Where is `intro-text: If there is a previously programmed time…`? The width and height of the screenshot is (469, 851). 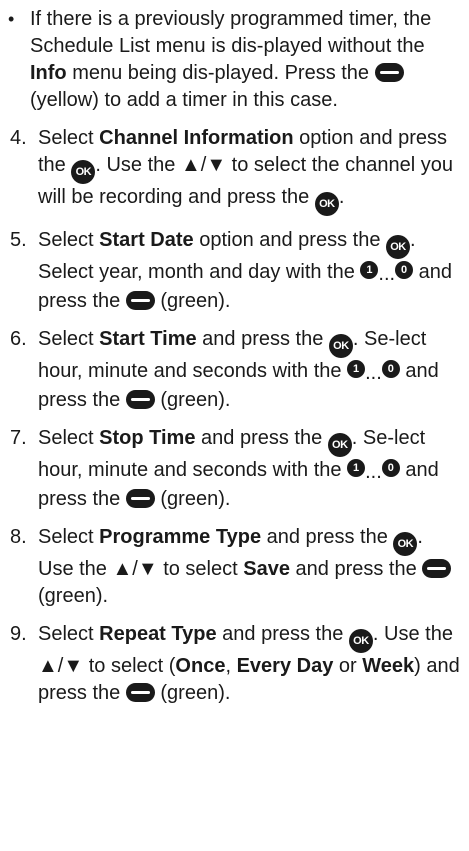 intro-text: If there is a previously programmed time… is located at coordinates (246, 60).